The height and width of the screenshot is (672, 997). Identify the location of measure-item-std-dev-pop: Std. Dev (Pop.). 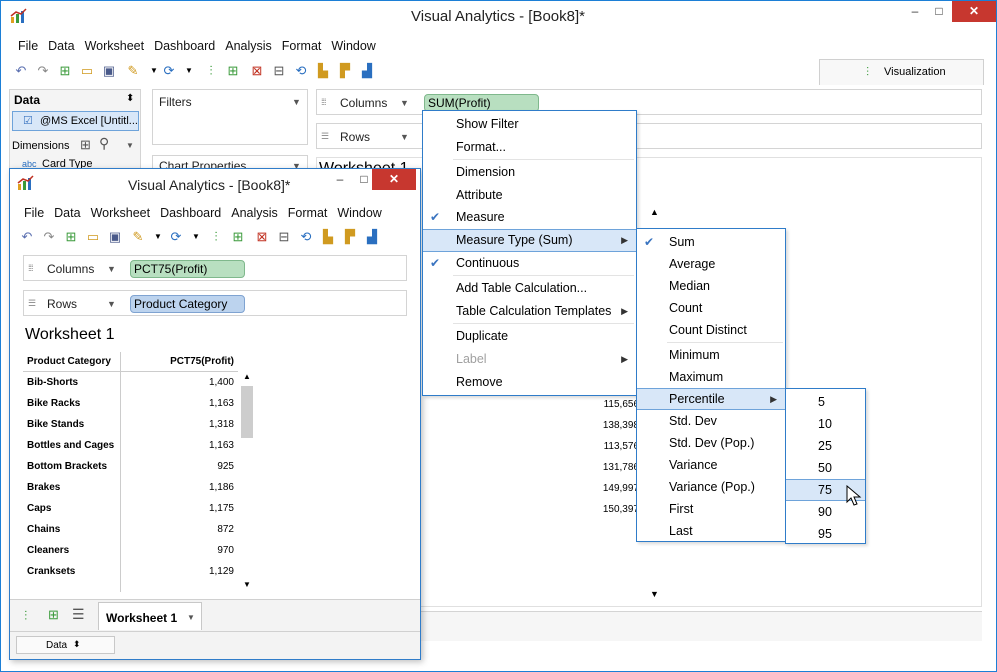
(711, 443).